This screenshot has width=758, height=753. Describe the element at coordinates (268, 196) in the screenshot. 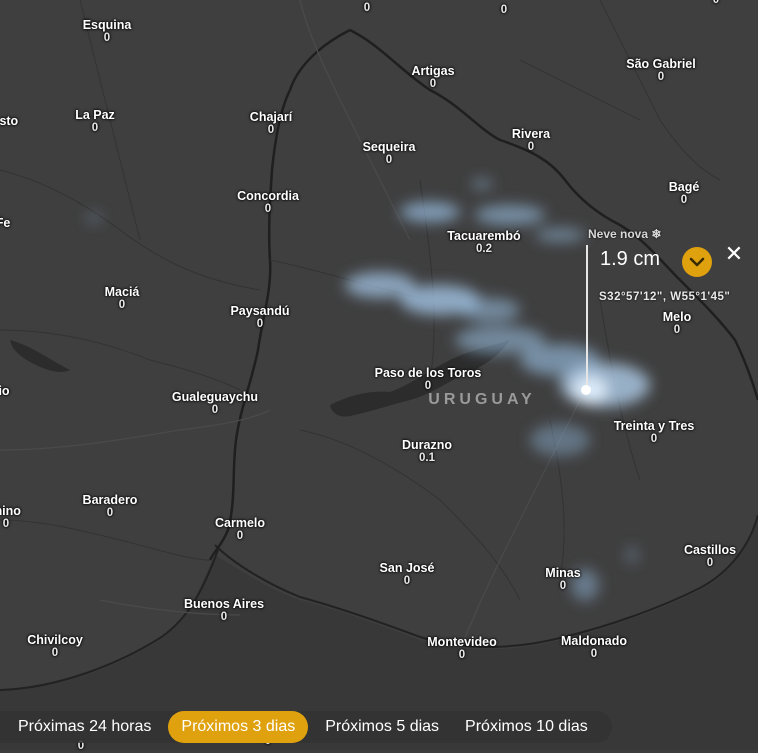

I see `city-name: Concordia` at that location.